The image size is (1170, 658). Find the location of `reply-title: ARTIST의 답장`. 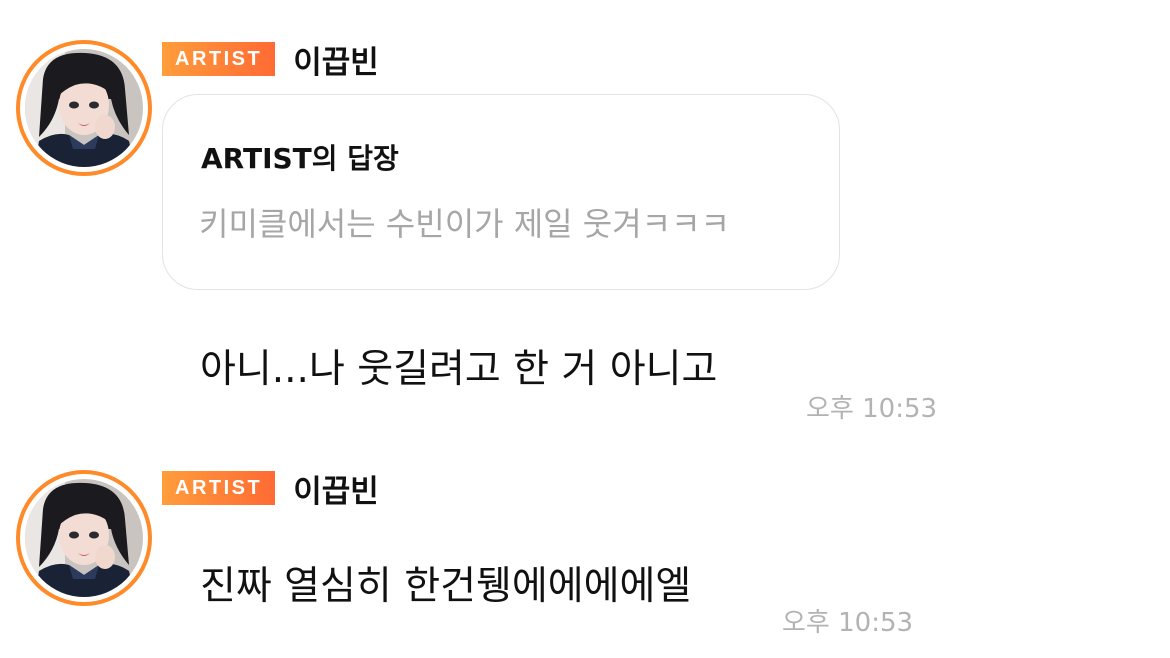

reply-title: ARTIST의 답장 is located at coordinates (300, 158).